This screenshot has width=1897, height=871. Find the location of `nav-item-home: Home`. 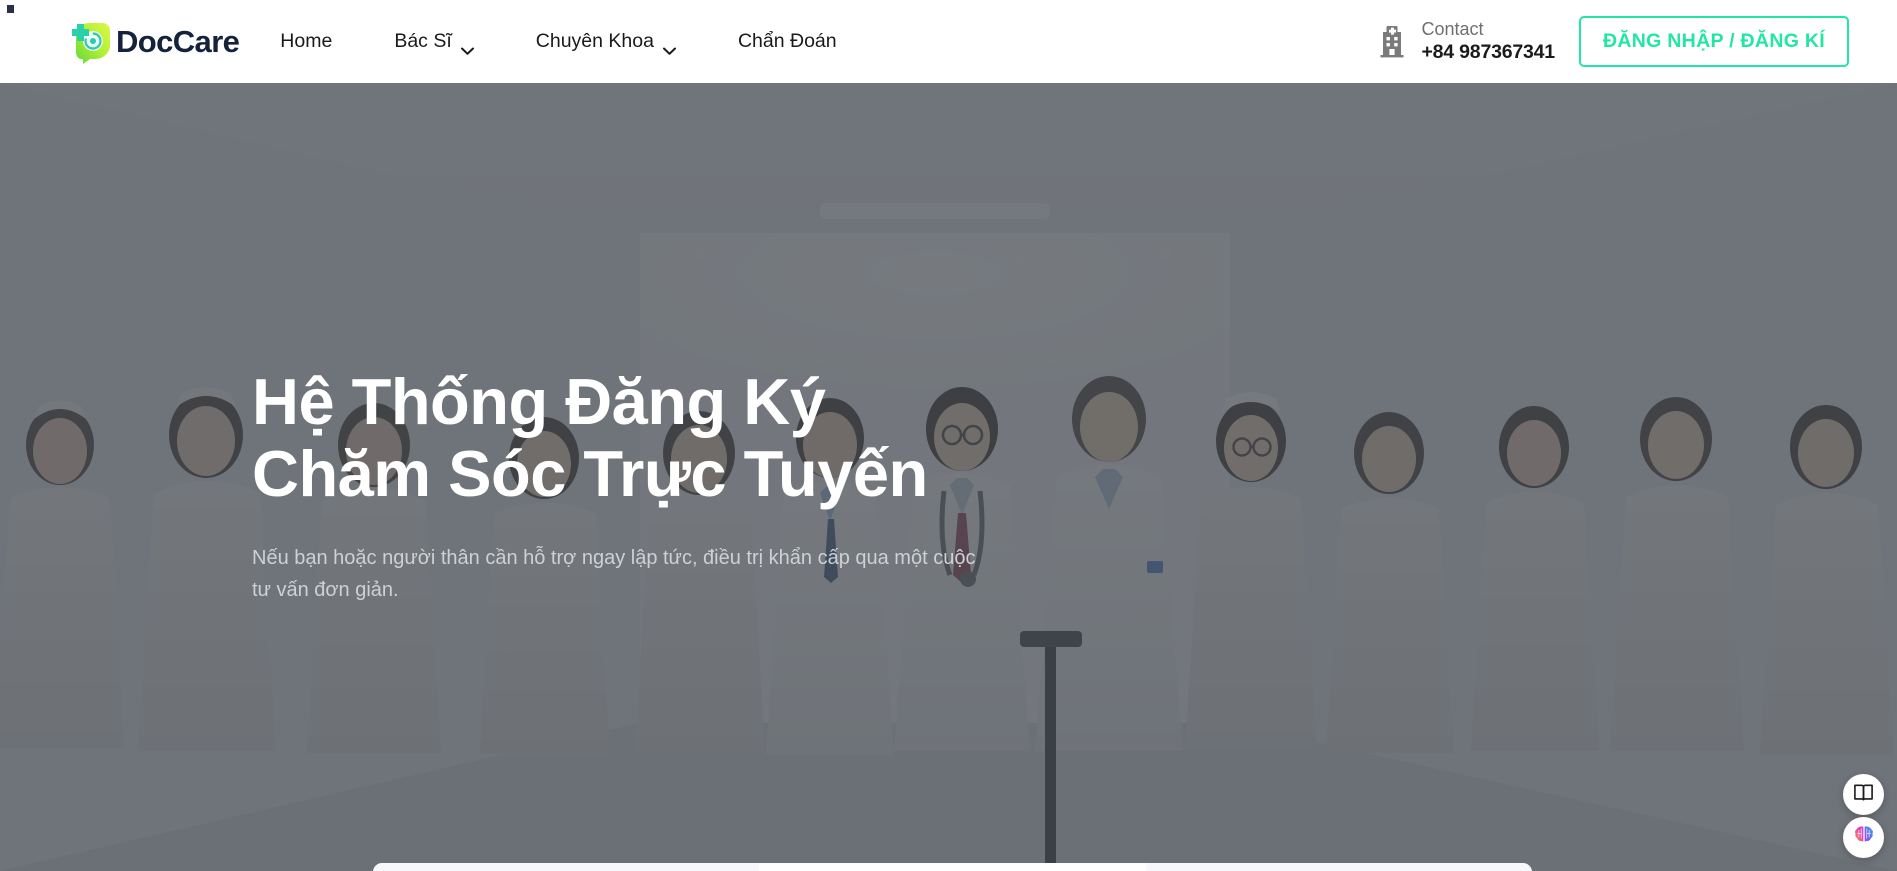

nav-item-home: Home is located at coordinates (321, 42).